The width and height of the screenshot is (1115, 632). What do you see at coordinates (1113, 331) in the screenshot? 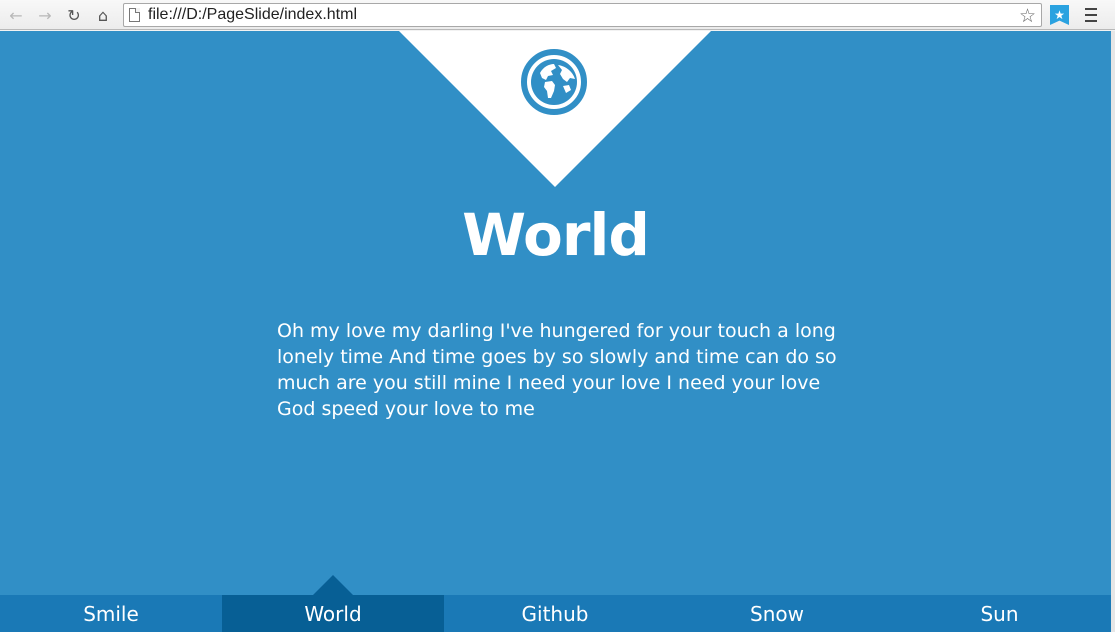
I see `scrollbar` at bounding box center [1113, 331].